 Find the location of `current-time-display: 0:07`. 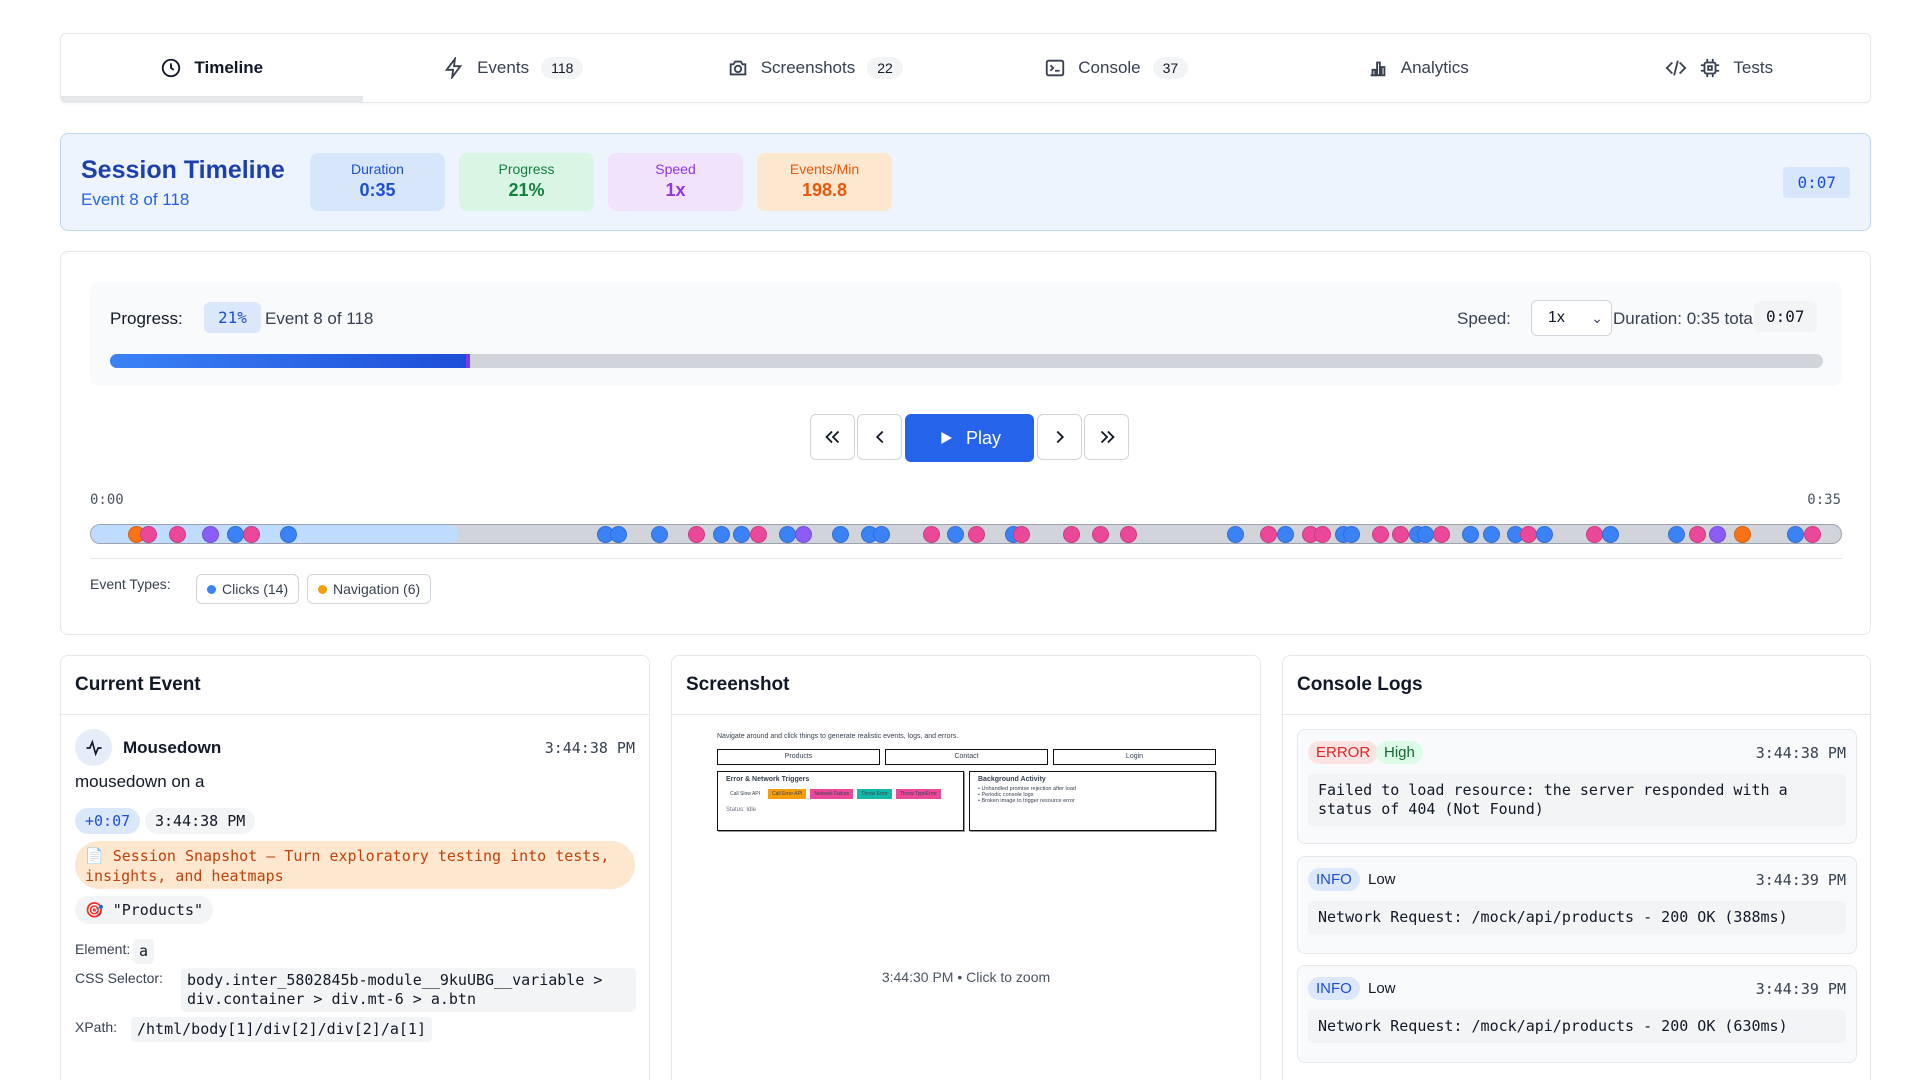

current-time-display: 0:07 is located at coordinates (1785, 316).